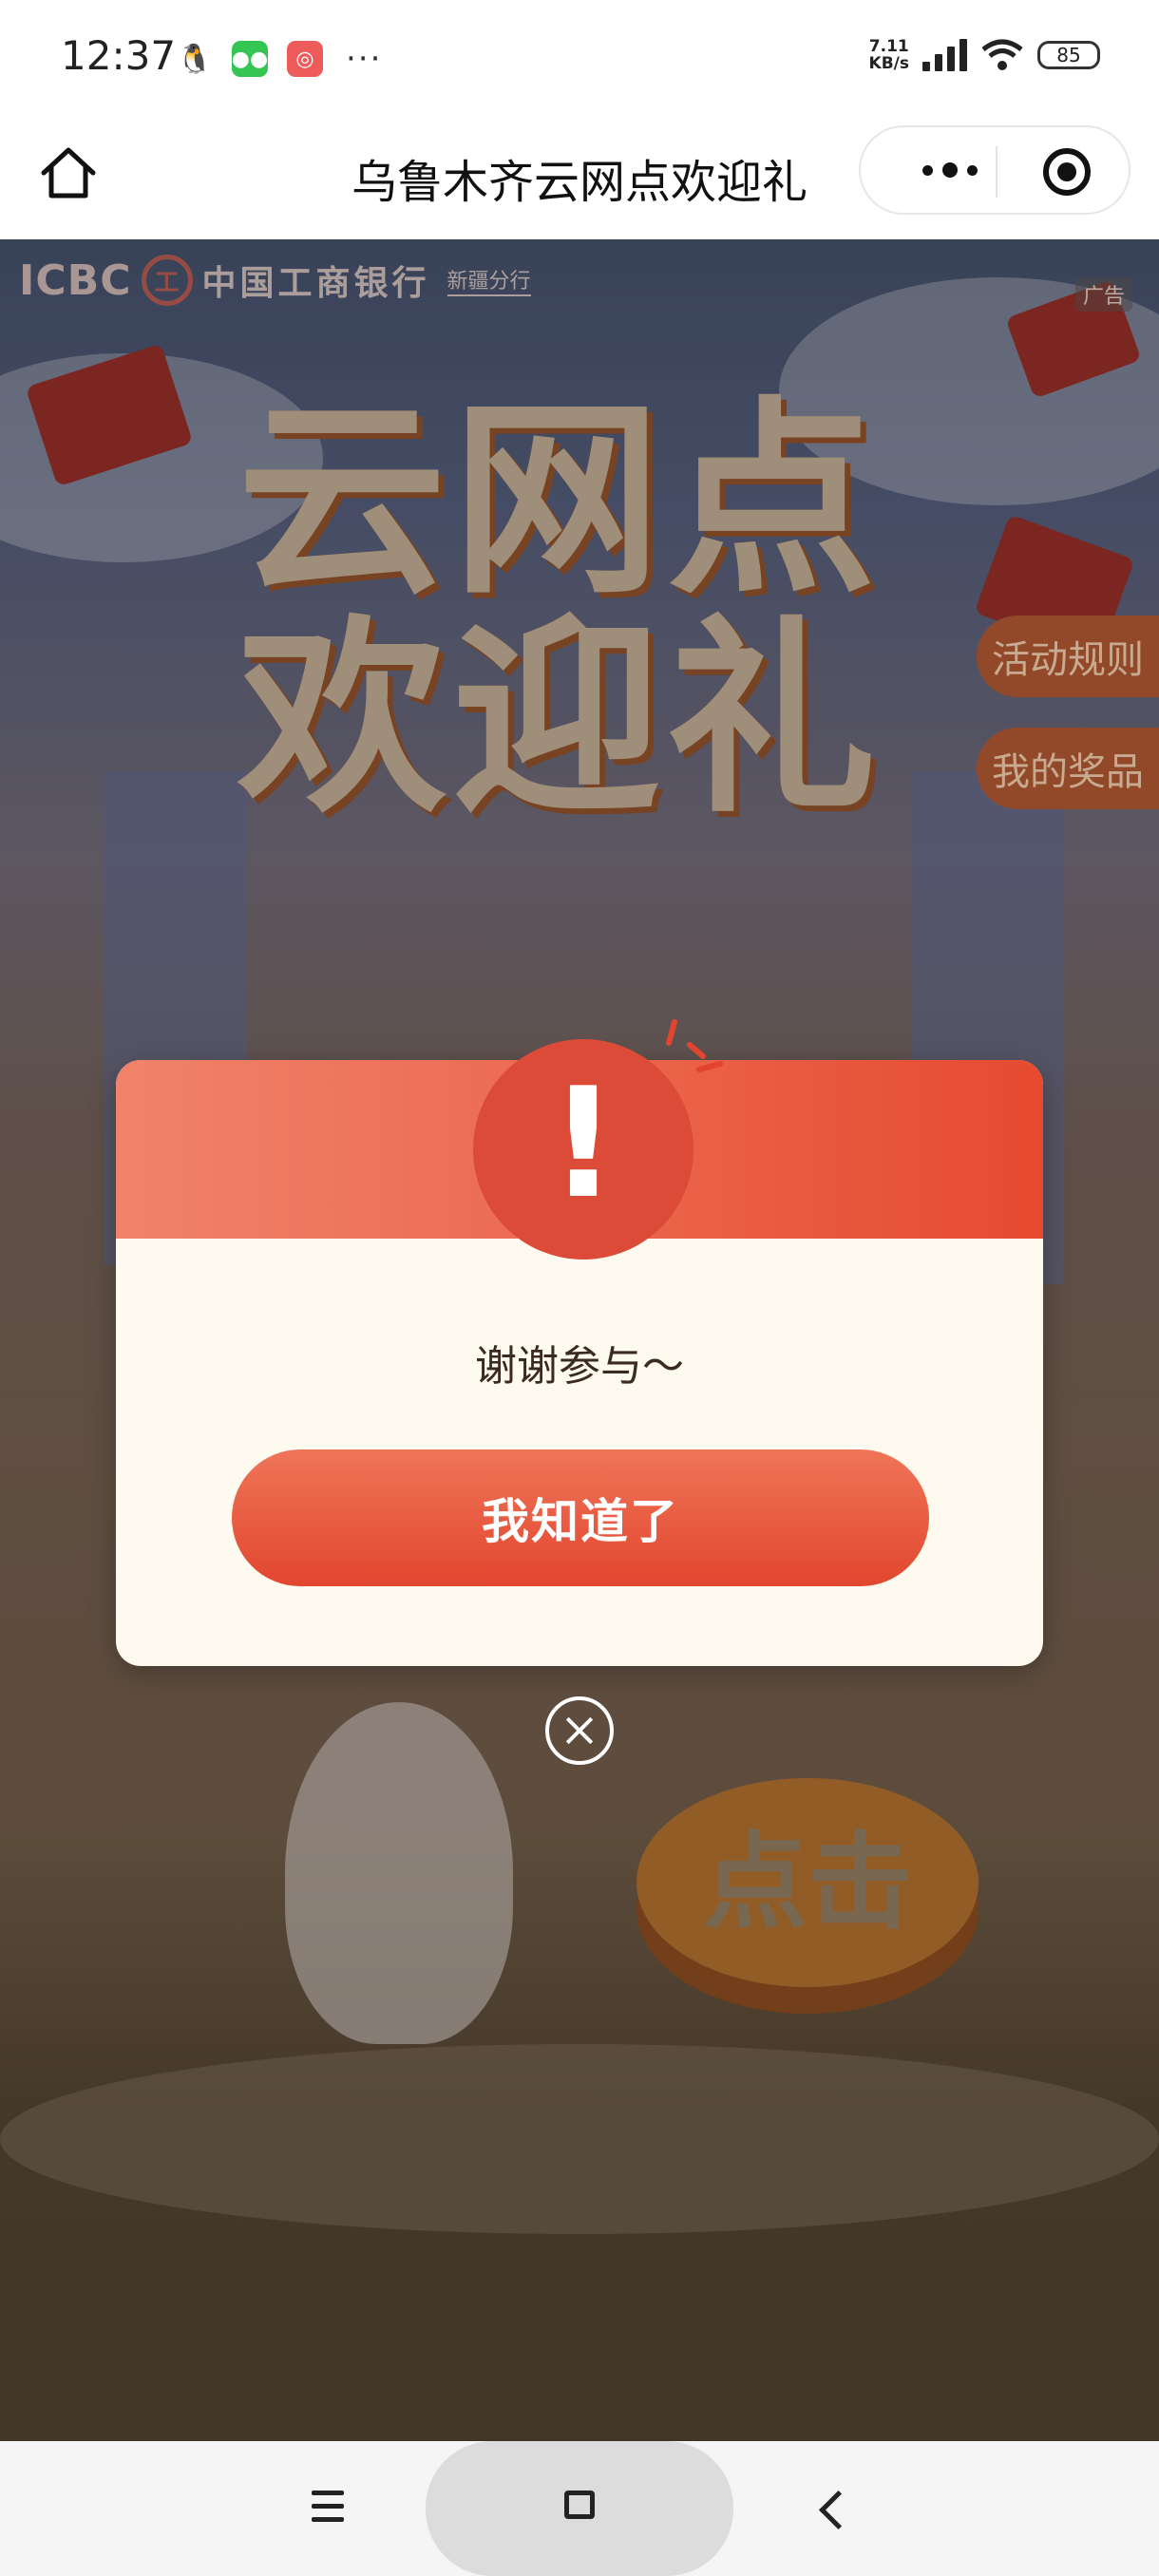 The image size is (1159, 2576). Describe the element at coordinates (305, 59) in the screenshot. I see `red-app-icon: ◎` at that location.